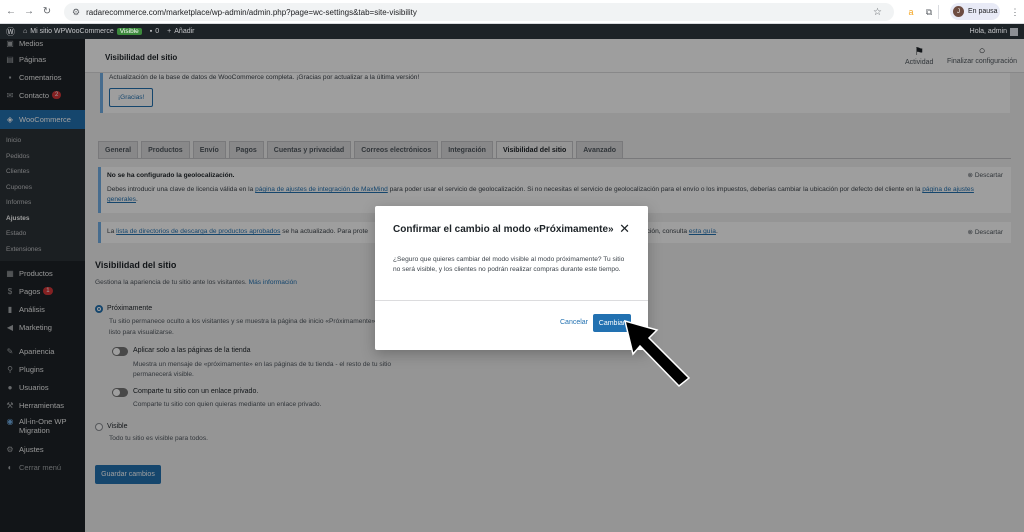  I want to click on comments-count: 0, so click(157, 31).